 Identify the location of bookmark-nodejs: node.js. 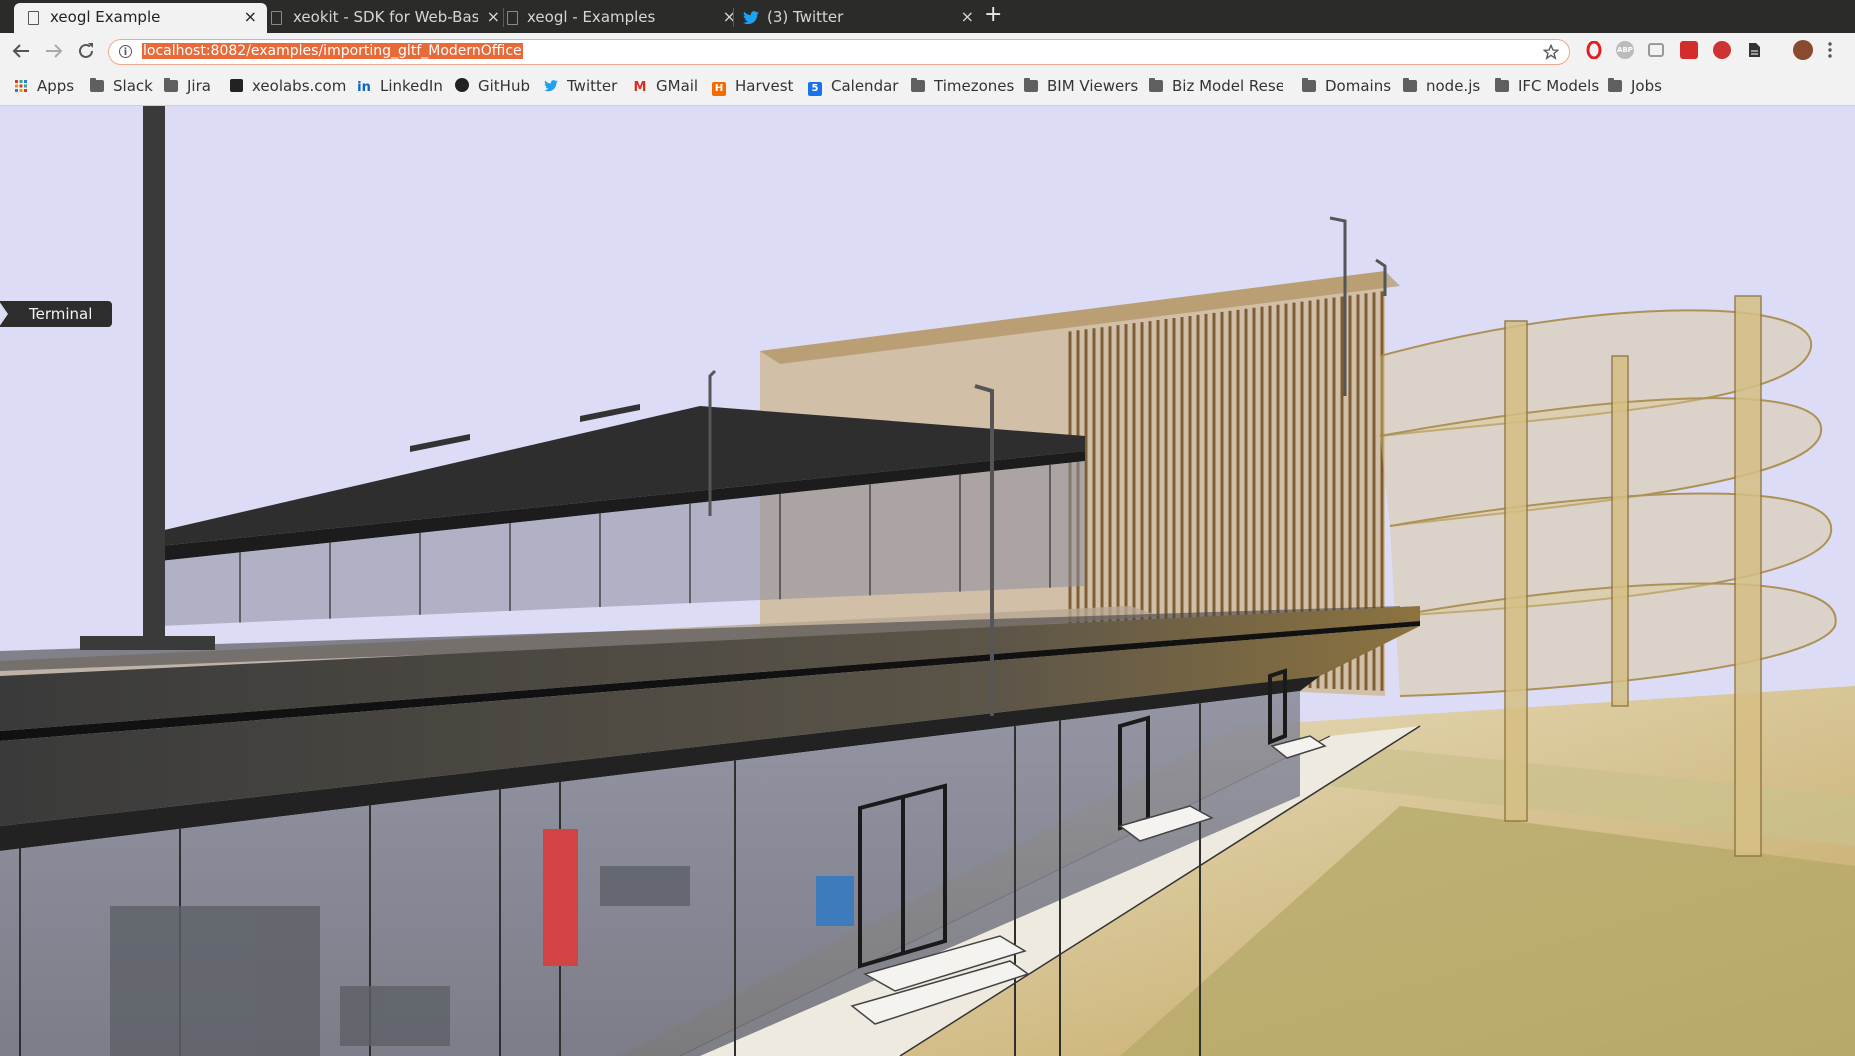
(1441, 86).